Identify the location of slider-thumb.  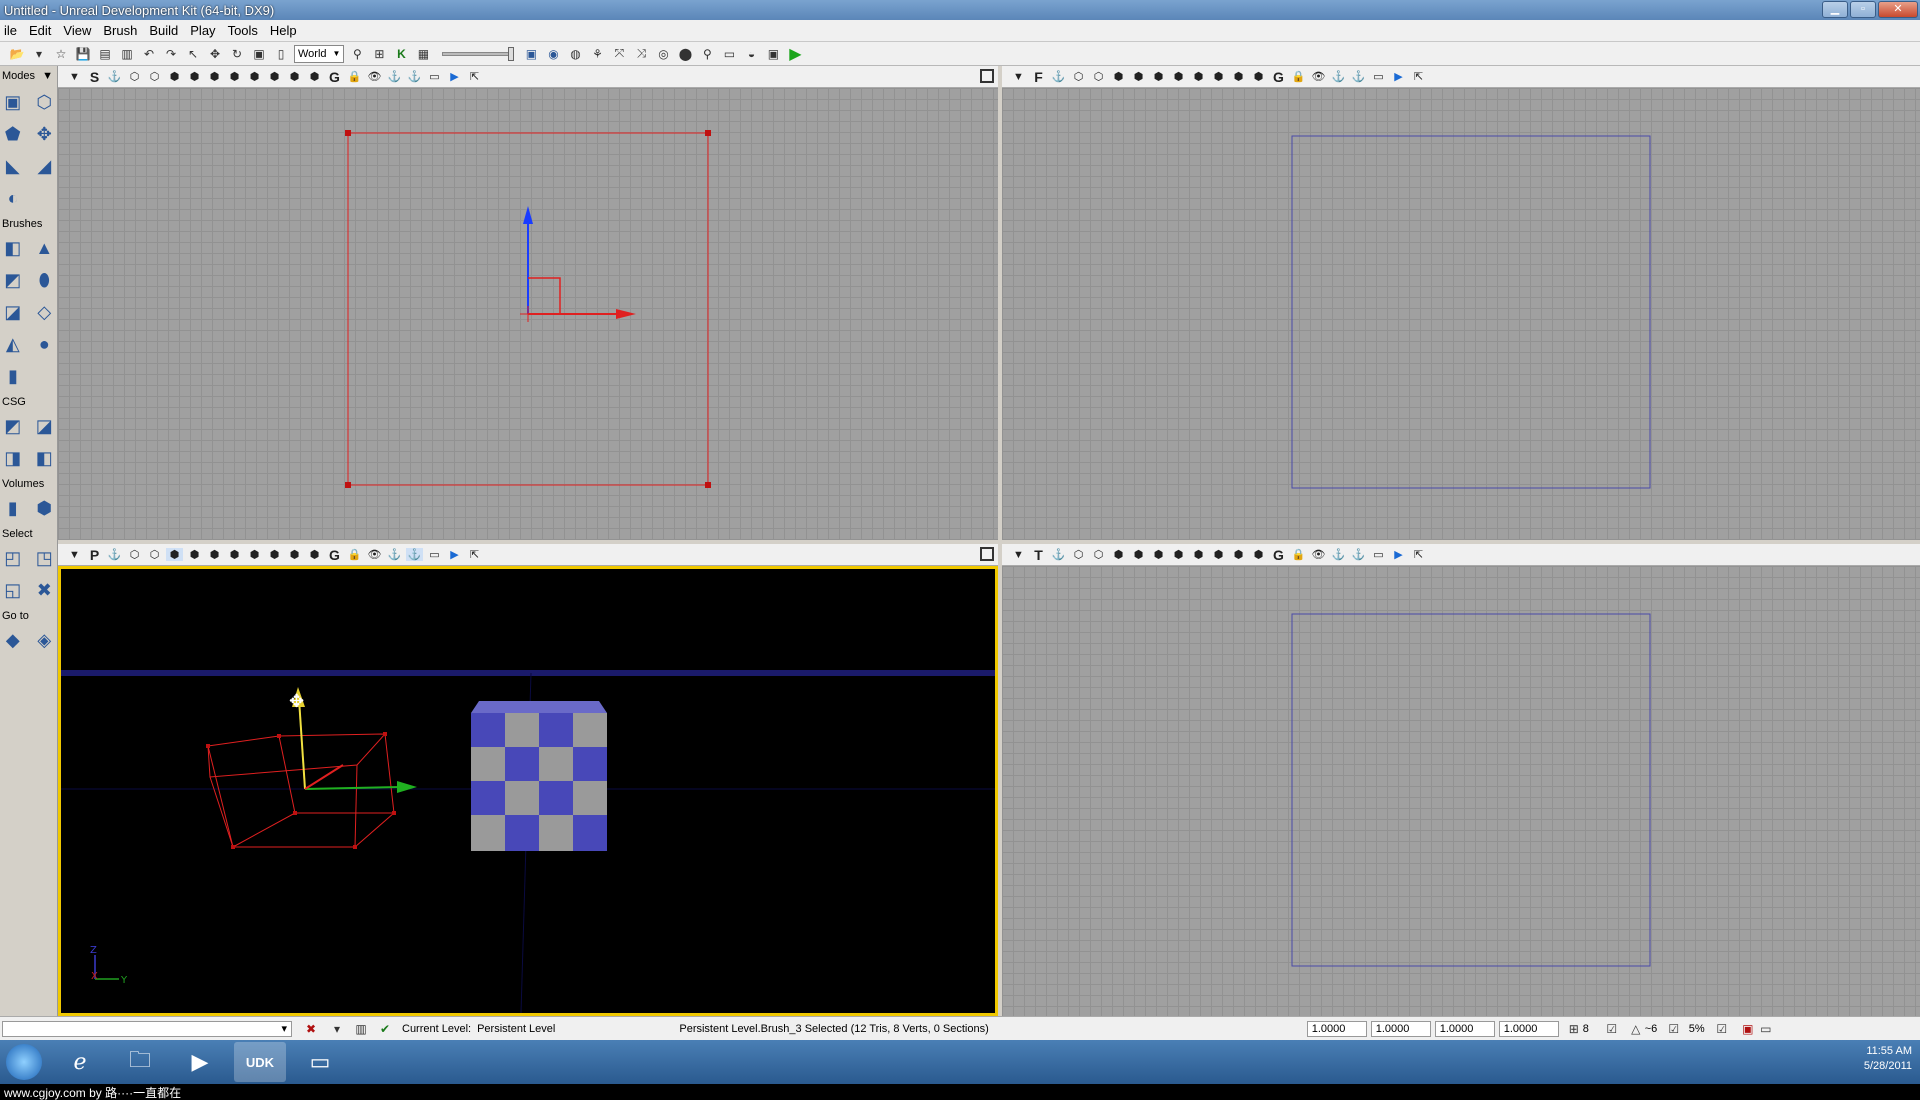
(511, 53).